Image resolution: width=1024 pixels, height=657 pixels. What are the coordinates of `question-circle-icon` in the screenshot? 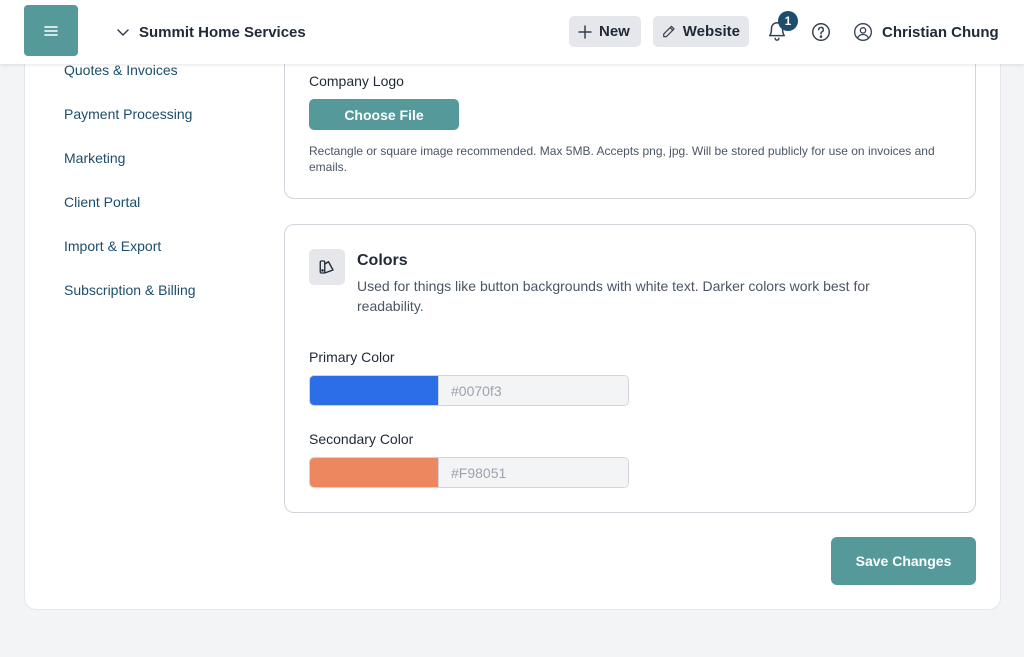 It's located at (821, 32).